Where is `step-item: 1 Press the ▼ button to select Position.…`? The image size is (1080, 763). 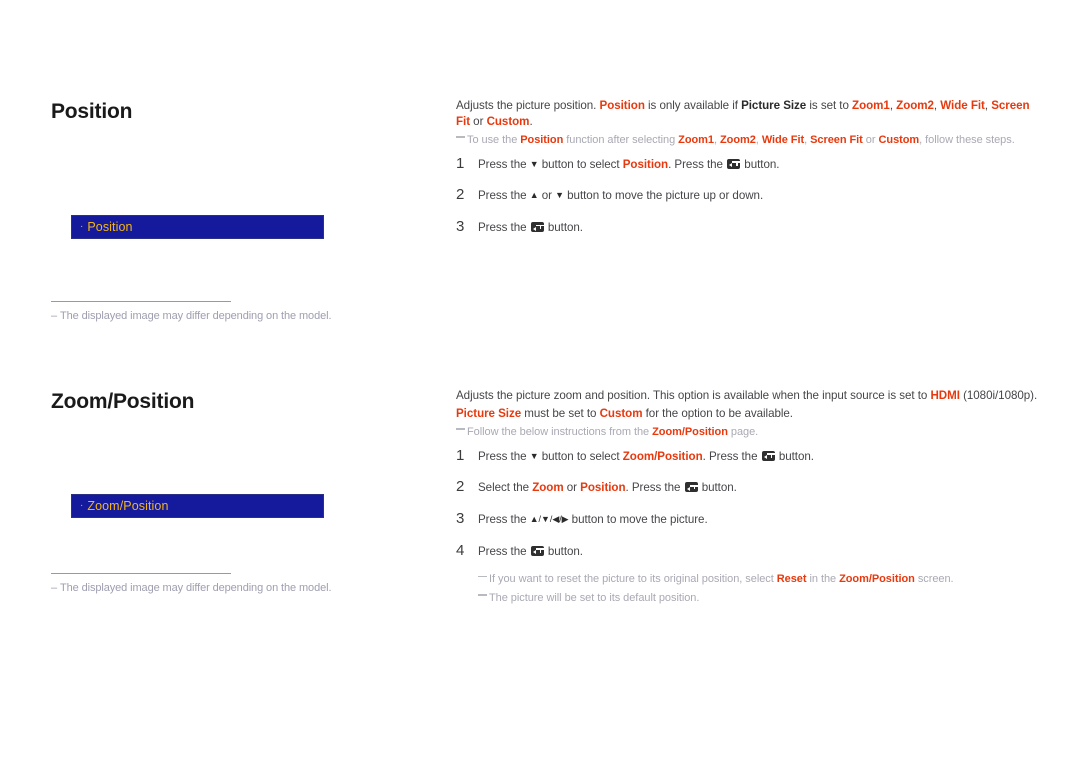 step-item: 1 Press the ▼ button to select Position.… is located at coordinates (748, 164).